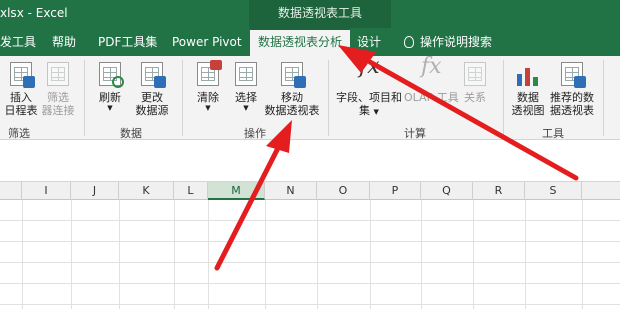 Image resolution: width=620 pixels, height=309 pixels. Describe the element at coordinates (236, 191) in the screenshot. I see `column-header-m: M` at that location.